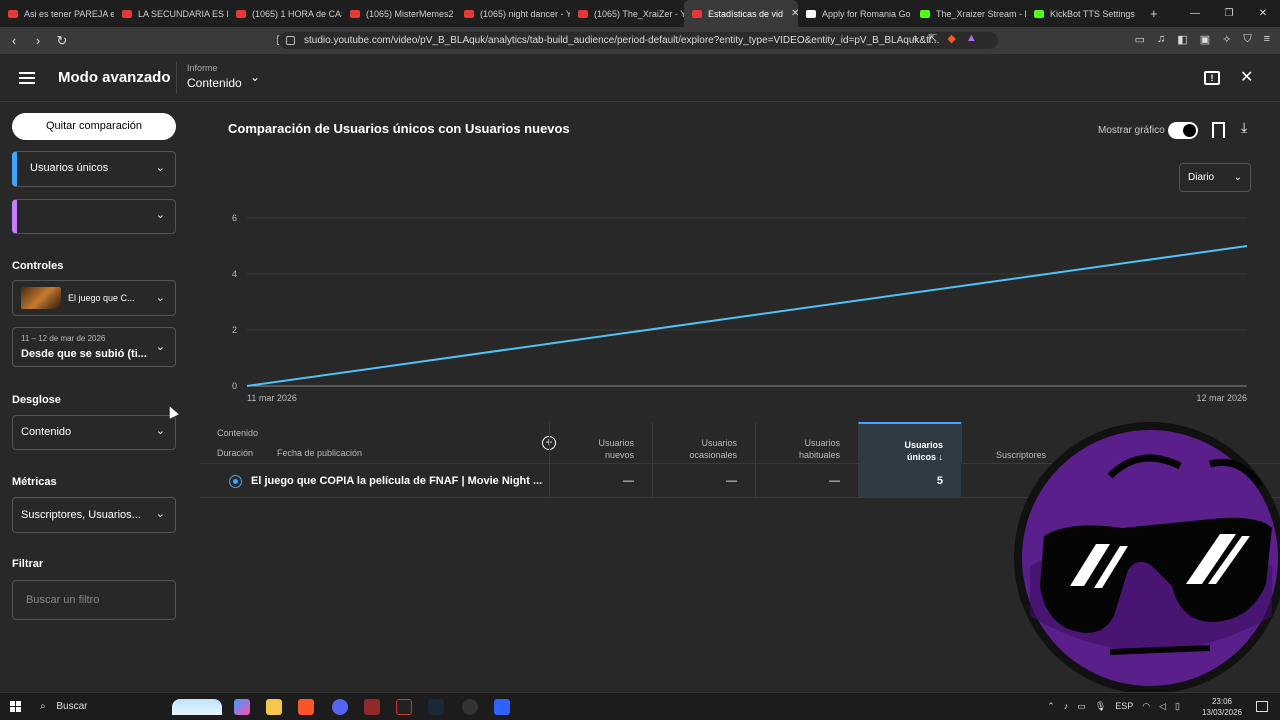  I want to click on bookmark-icon, so click(1218, 130).